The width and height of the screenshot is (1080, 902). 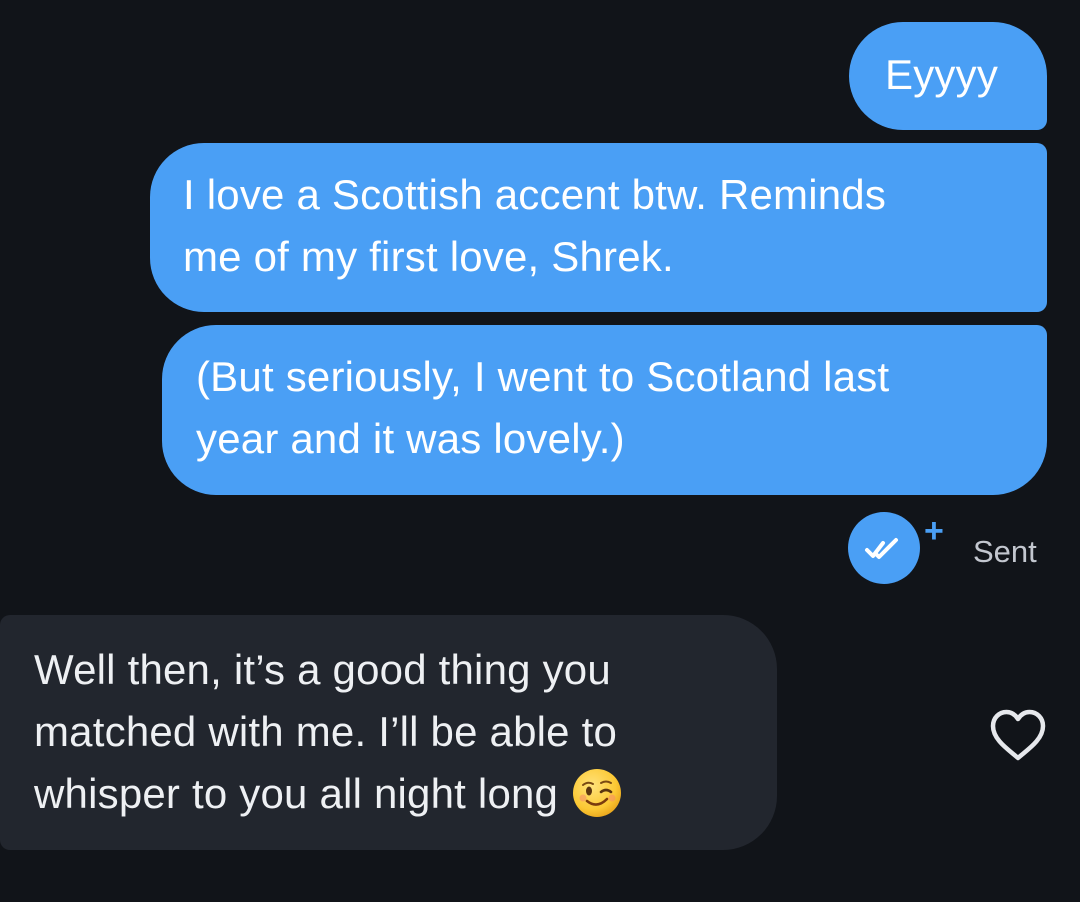 I want to click on message-status: Sent, so click(x=1005, y=551).